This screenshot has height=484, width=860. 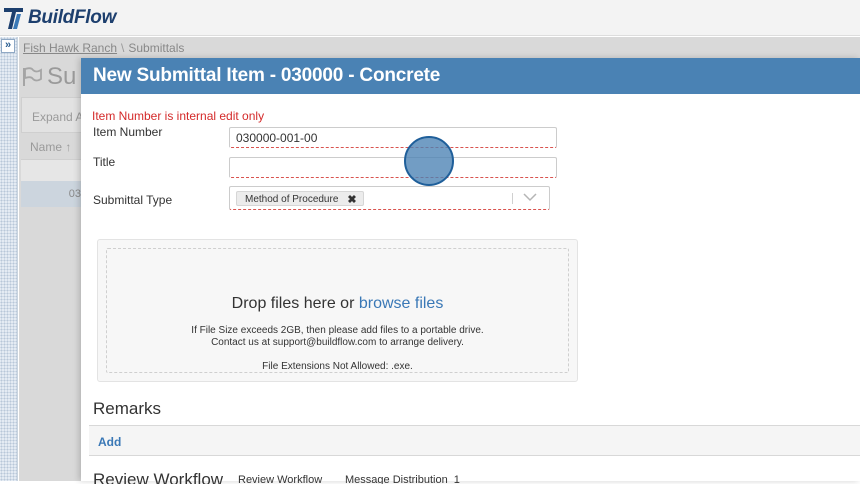 What do you see at coordinates (109, 442) in the screenshot?
I see `add-remark-button: Add` at bounding box center [109, 442].